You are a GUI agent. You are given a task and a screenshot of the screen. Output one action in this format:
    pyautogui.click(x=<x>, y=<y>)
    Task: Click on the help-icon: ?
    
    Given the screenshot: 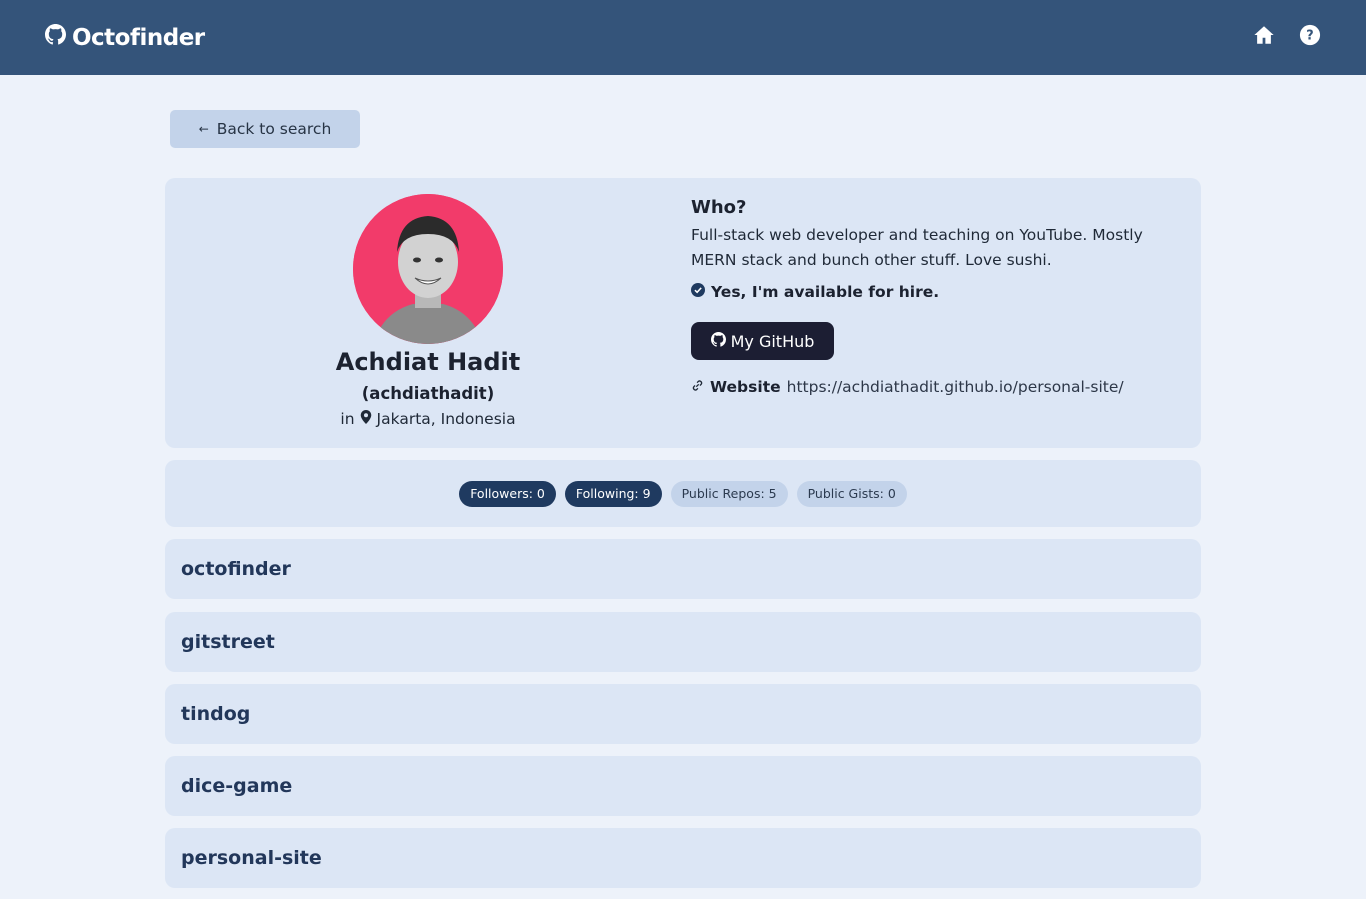 What is the action you would take?
    pyautogui.click(x=1310, y=35)
    